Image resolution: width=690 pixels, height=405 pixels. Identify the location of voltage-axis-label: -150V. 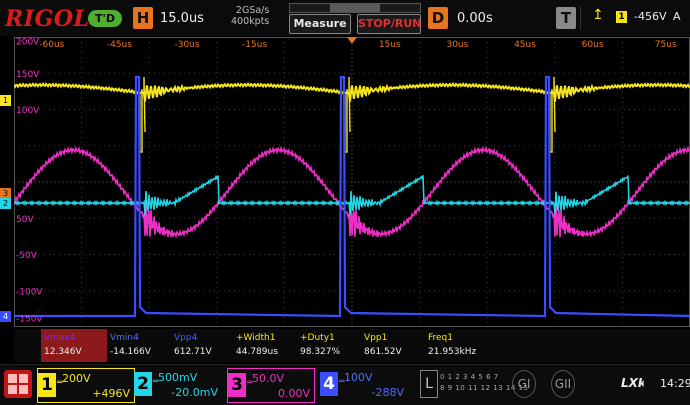
(29, 320).